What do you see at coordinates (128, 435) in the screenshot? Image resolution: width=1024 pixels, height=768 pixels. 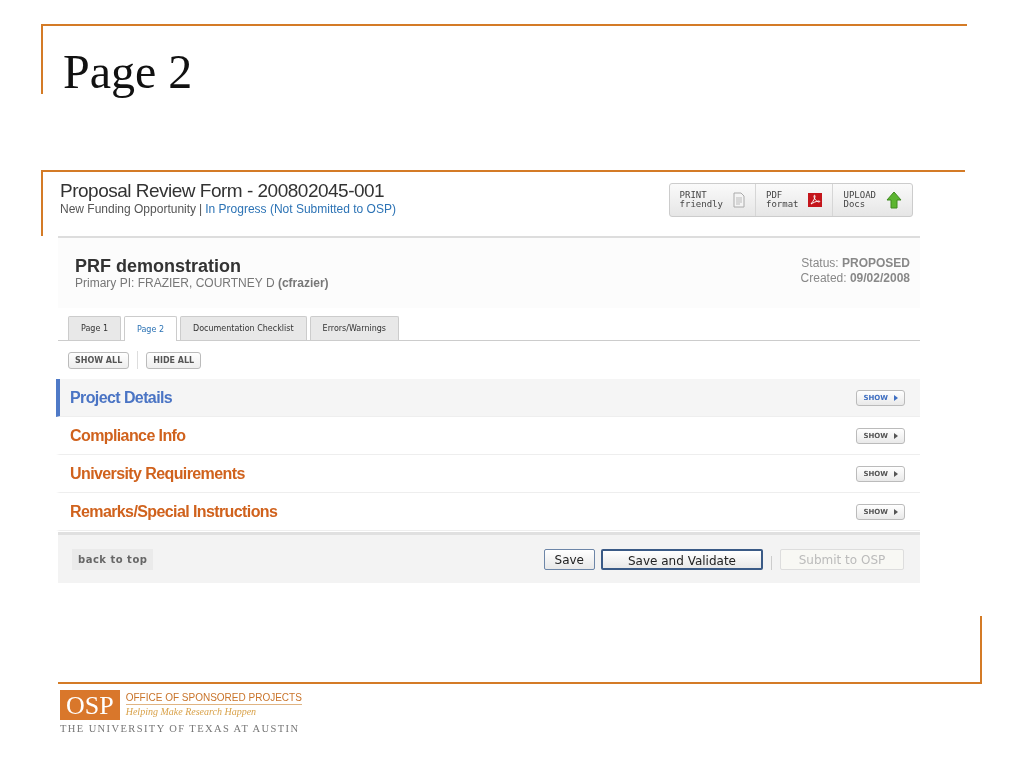 I see `section-title: Compliance Info` at bounding box center [128, 435].